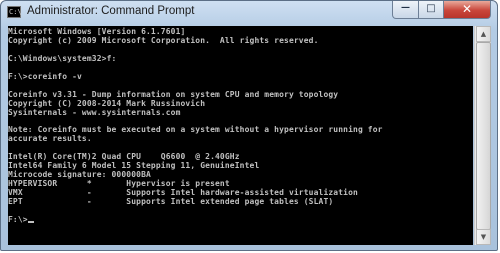  I want to click on command-prompt-line: F:\>, so click(18, 219).